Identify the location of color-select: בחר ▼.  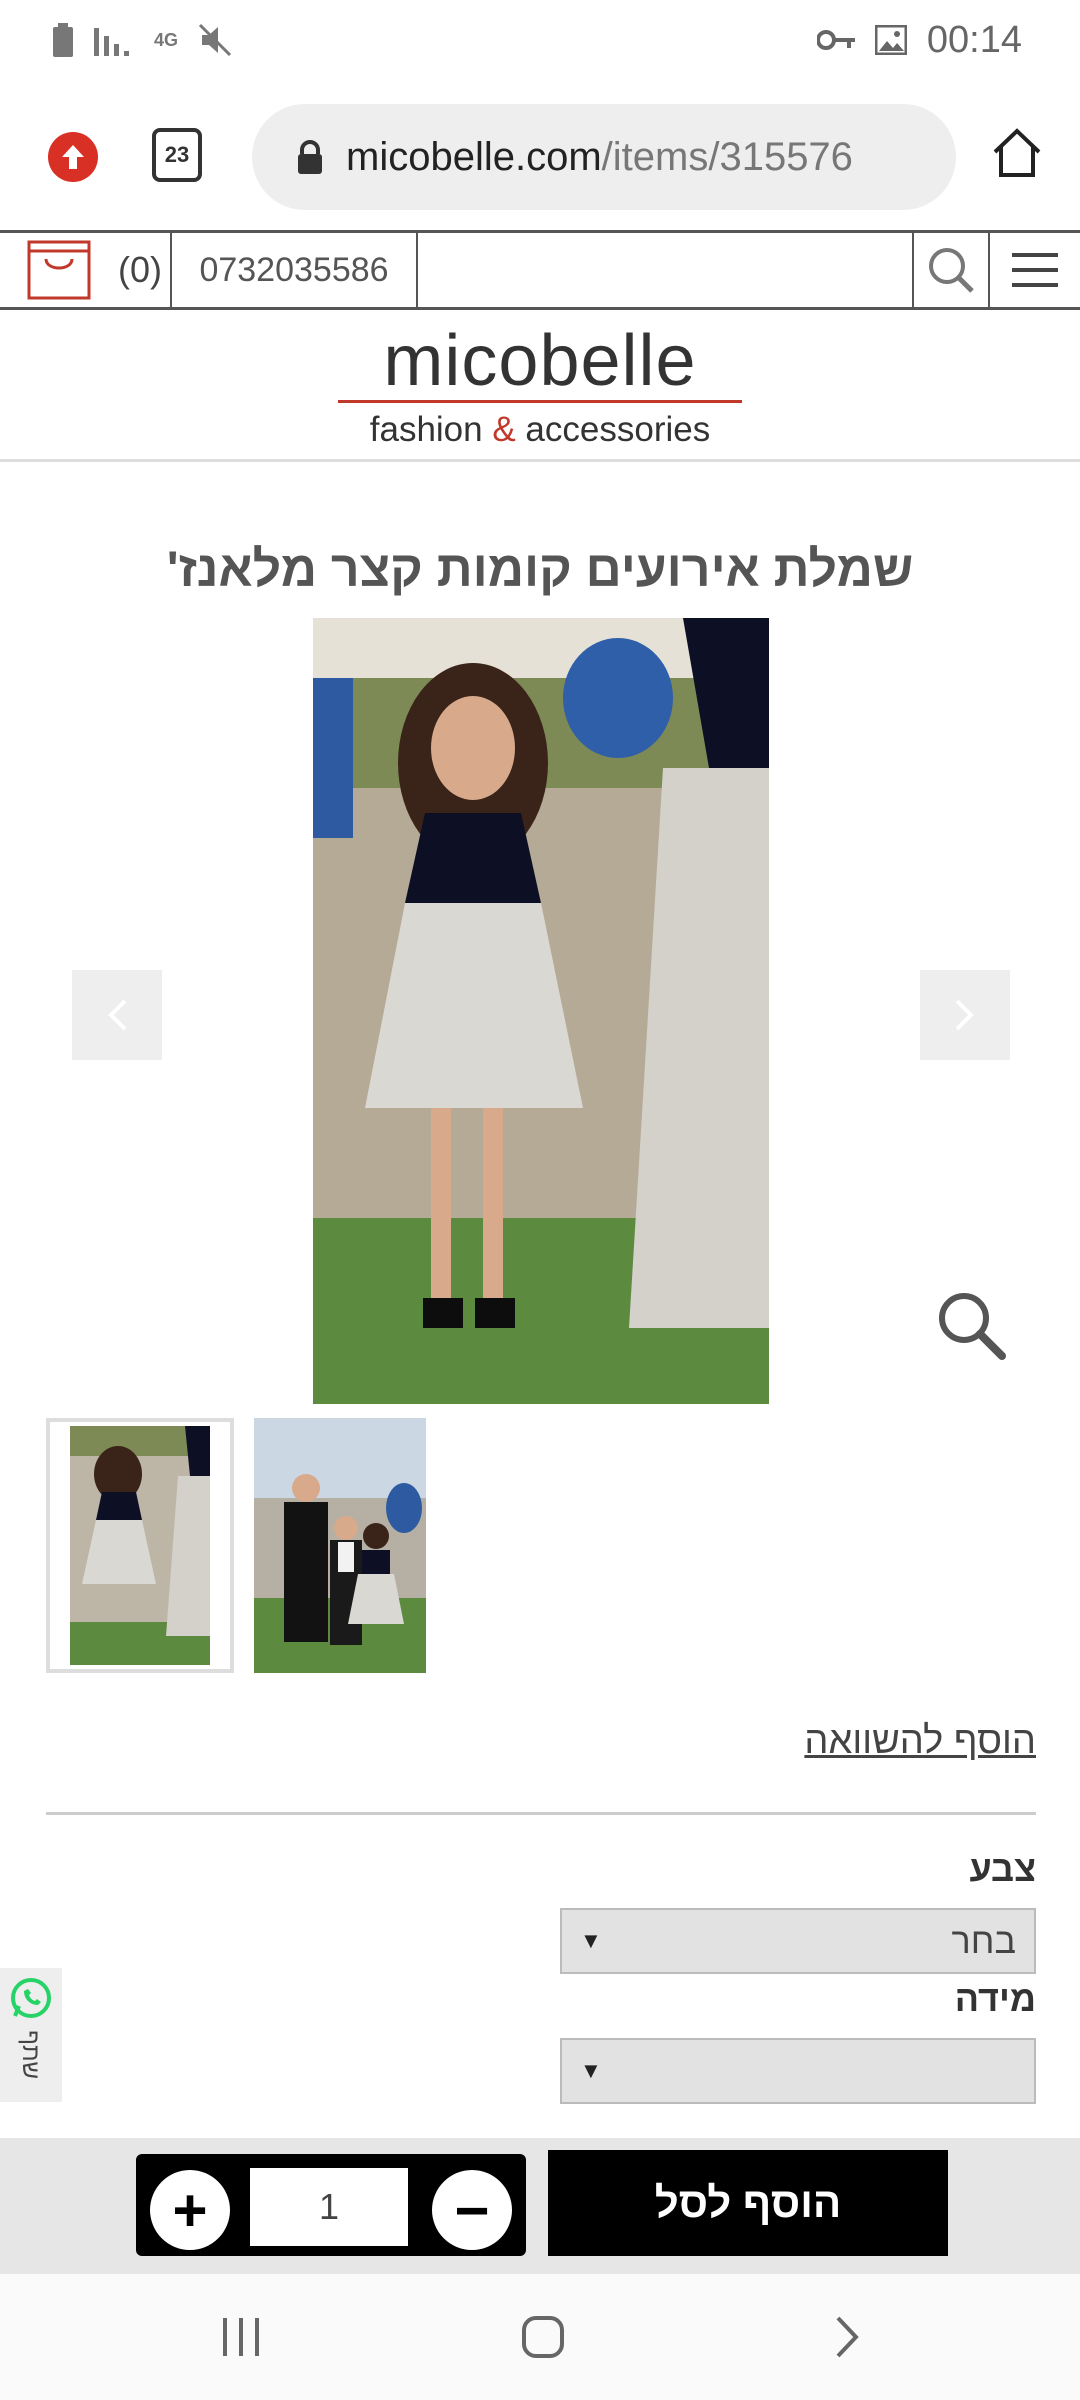
(798, 1941).